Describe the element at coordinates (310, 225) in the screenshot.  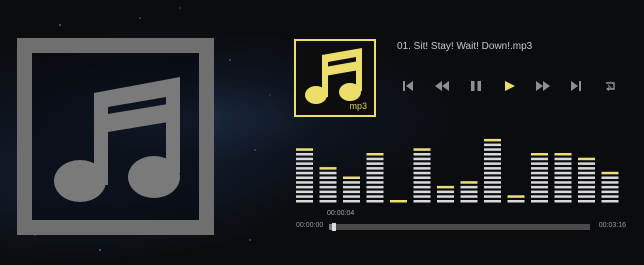
I see `elapsed-time-label: 00:00:00` at that location.